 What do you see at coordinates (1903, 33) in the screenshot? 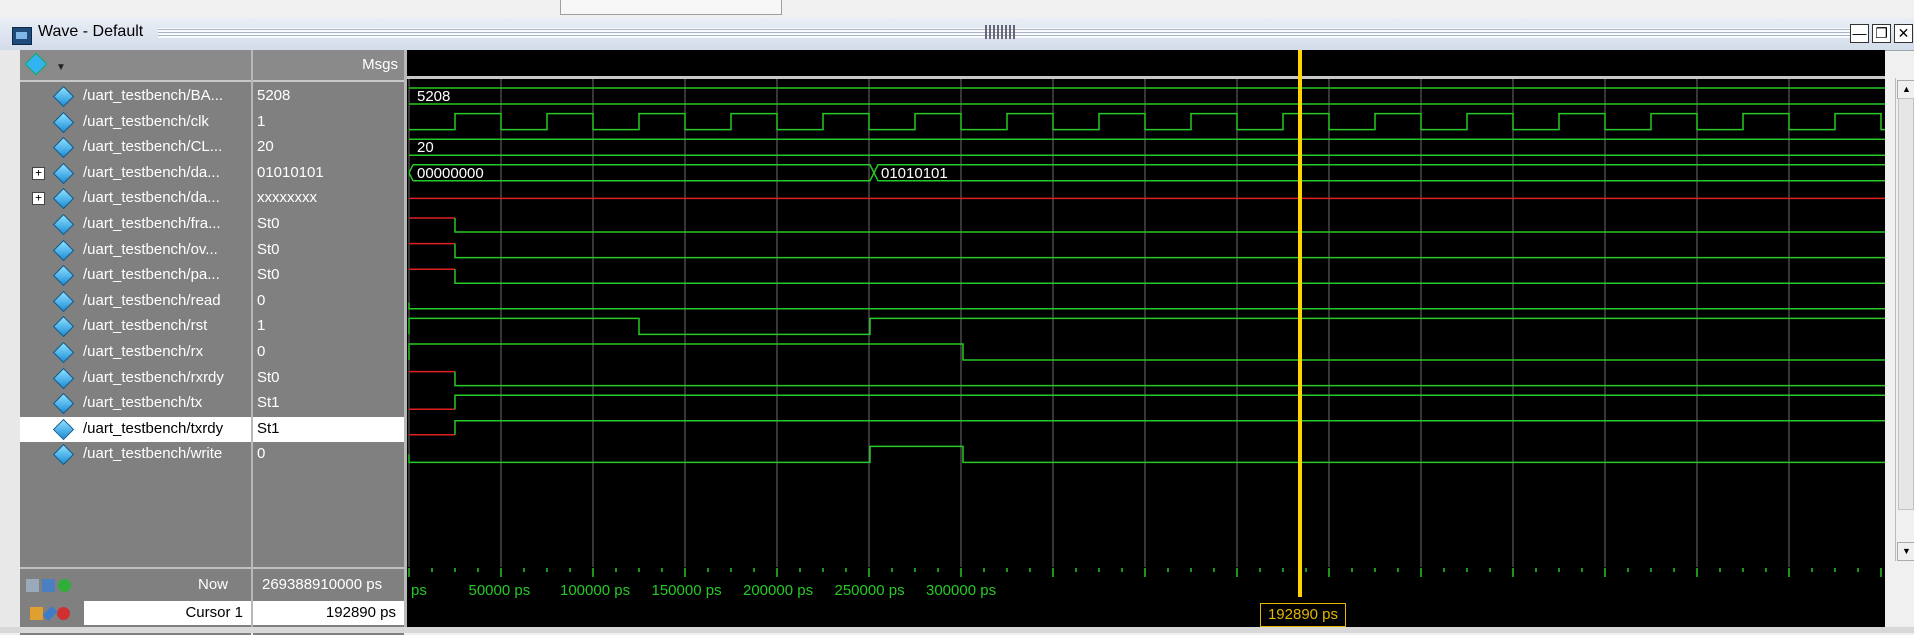
I see `close-button: ✕` at bounding box center [1903, 33].